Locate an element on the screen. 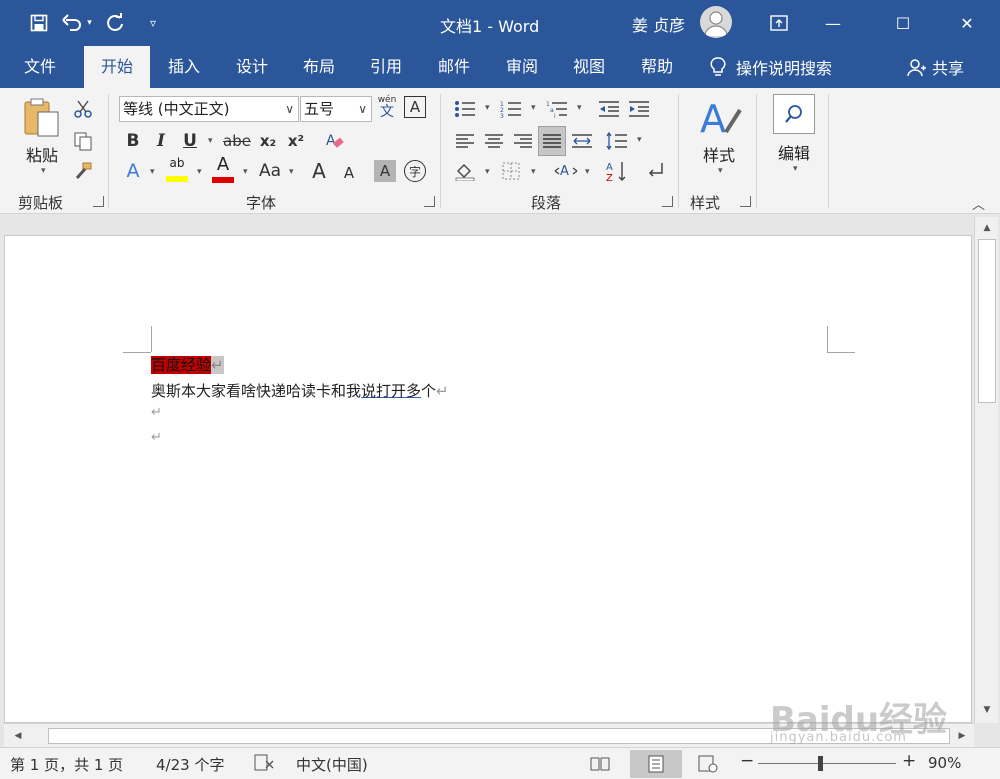 Image resolution: width=1000 pixels, height=779 pixels. change-case-dropdown-icon: ▾ is located at coordinates (291, 172).